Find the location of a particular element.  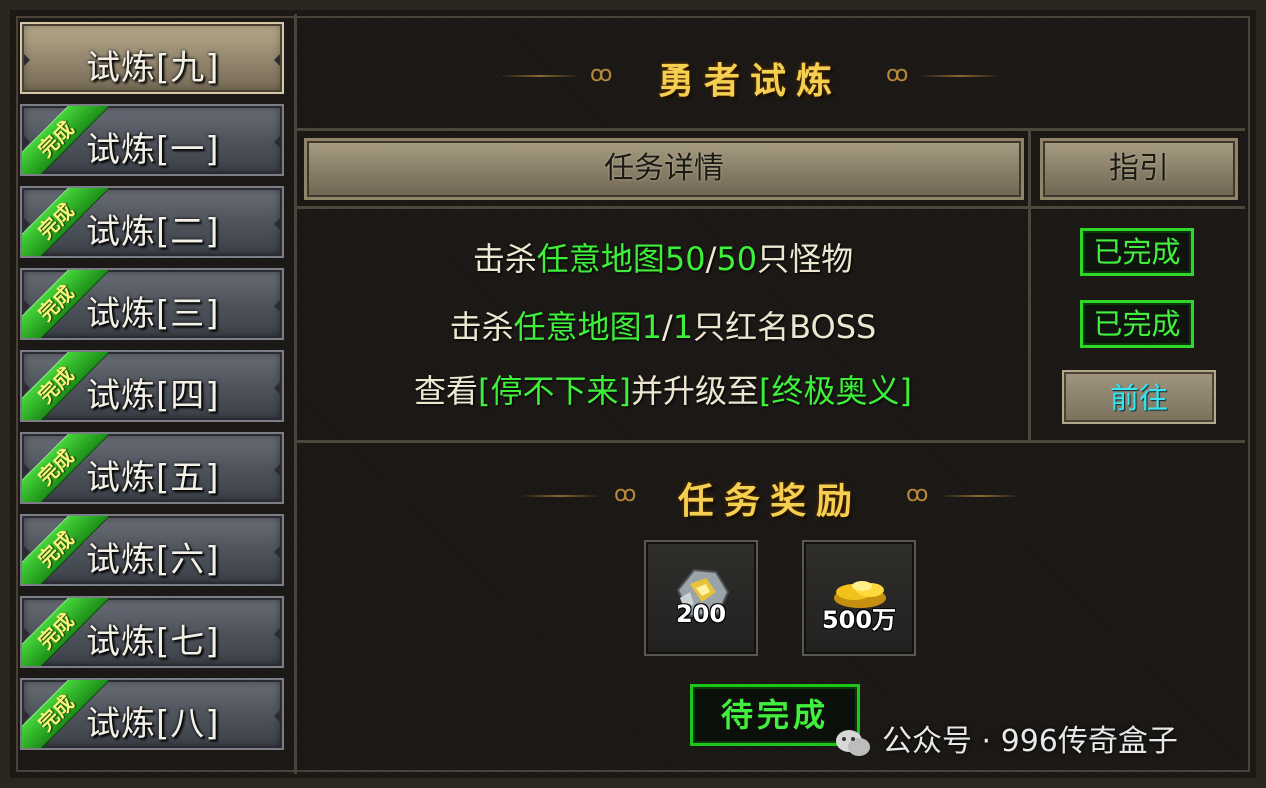

reward-count: 500万 is located at coordinates (859, 620).